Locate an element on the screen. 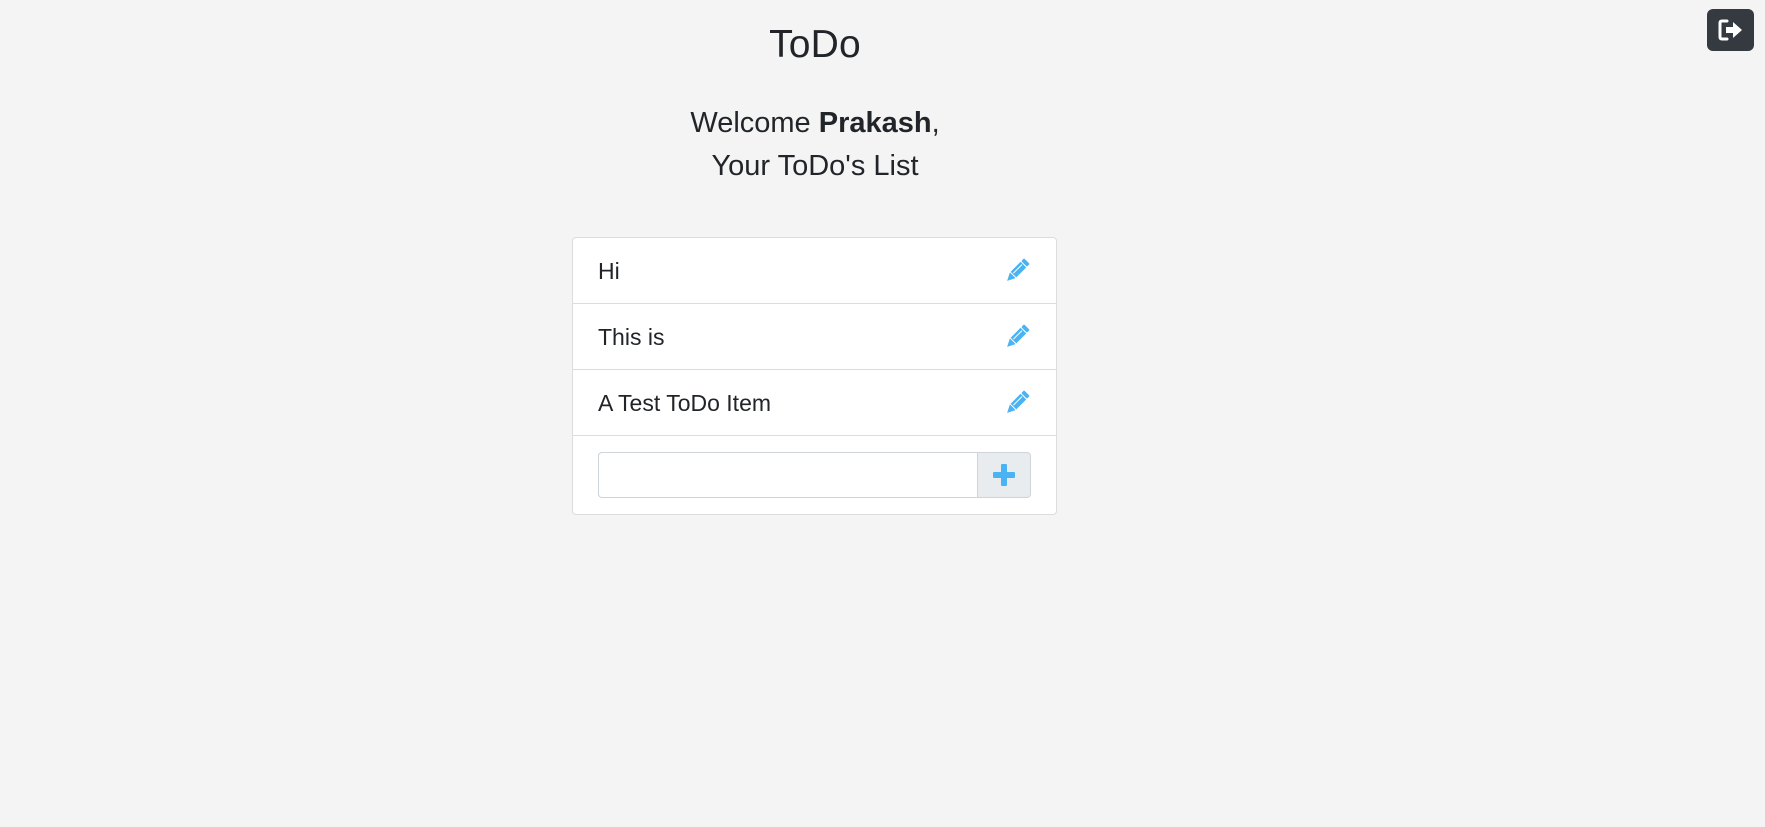  add-todo-row is located at coordinates (814, 475).